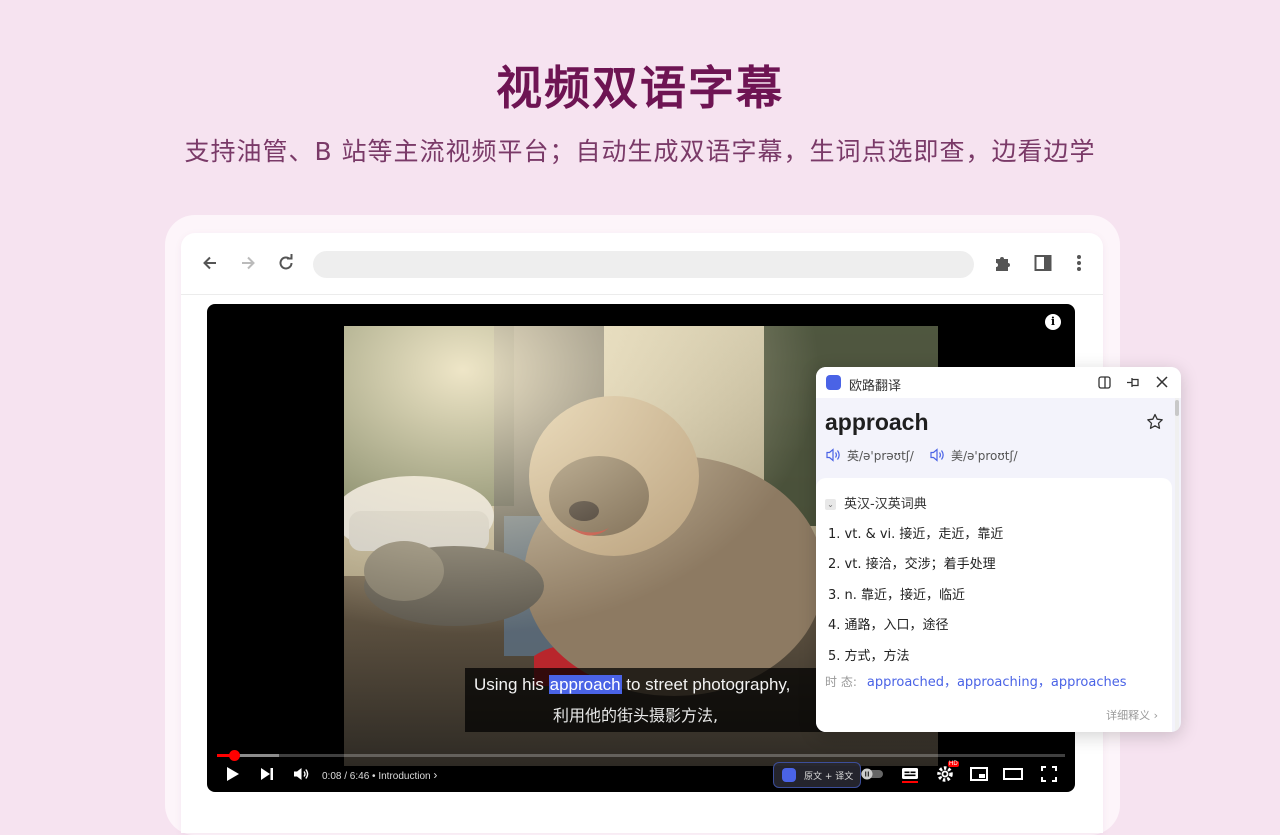 This screenshot has height=835, width=1280. Describe the element at coordinates (997, 682) in the screenshot. I see `tense-forms-links: approached，approaching，approaches` at that location.